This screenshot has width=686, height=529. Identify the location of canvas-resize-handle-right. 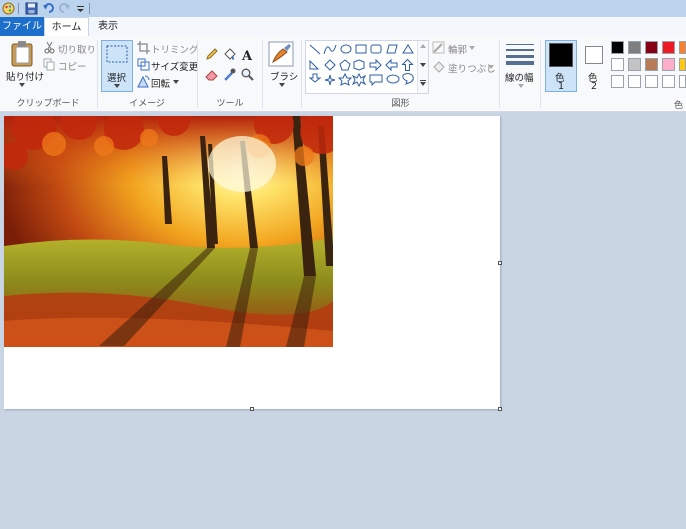
(500, 263).